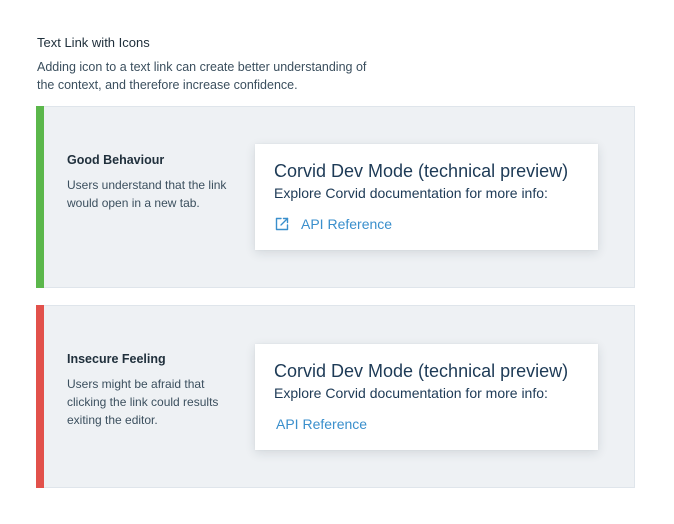 The height and width of the screenshot is (524, 674). What do you see at coordinates (116, 359) in the screenshot?
I see `insecure-feeling-label: Insecure Feeling` at bounding box center [116, 359].